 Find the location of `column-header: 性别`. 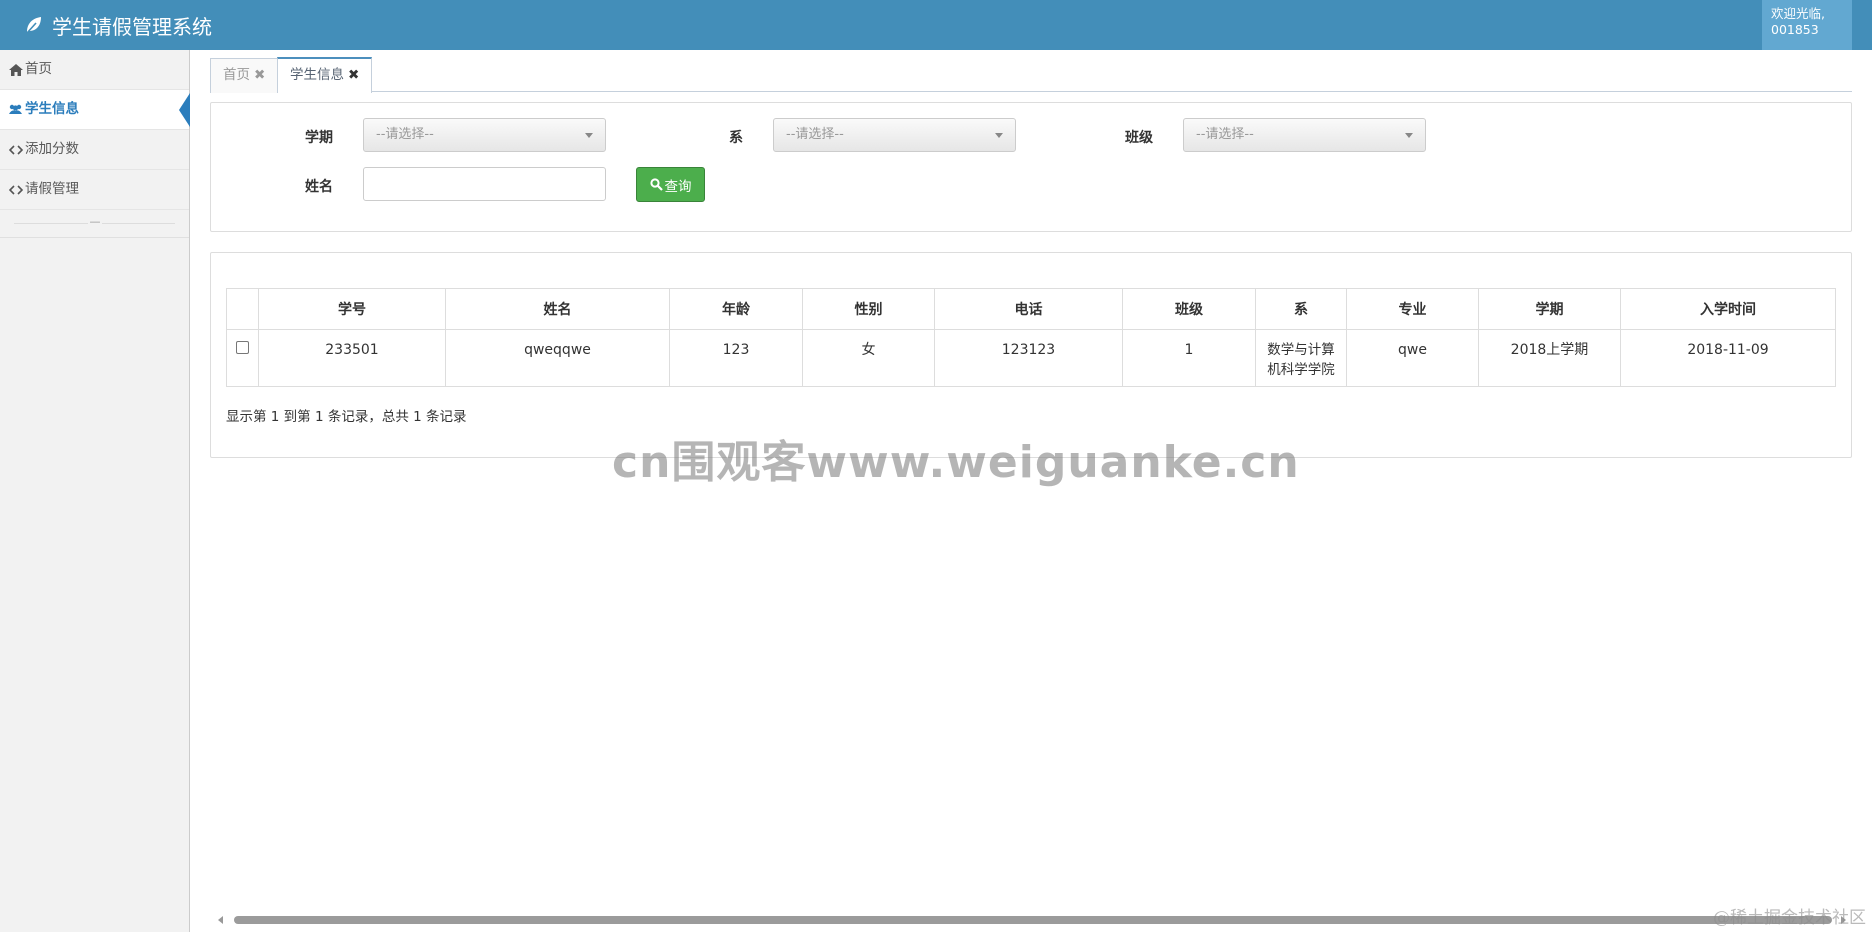

column-header: 性别 is located at coordinates (868, 309).